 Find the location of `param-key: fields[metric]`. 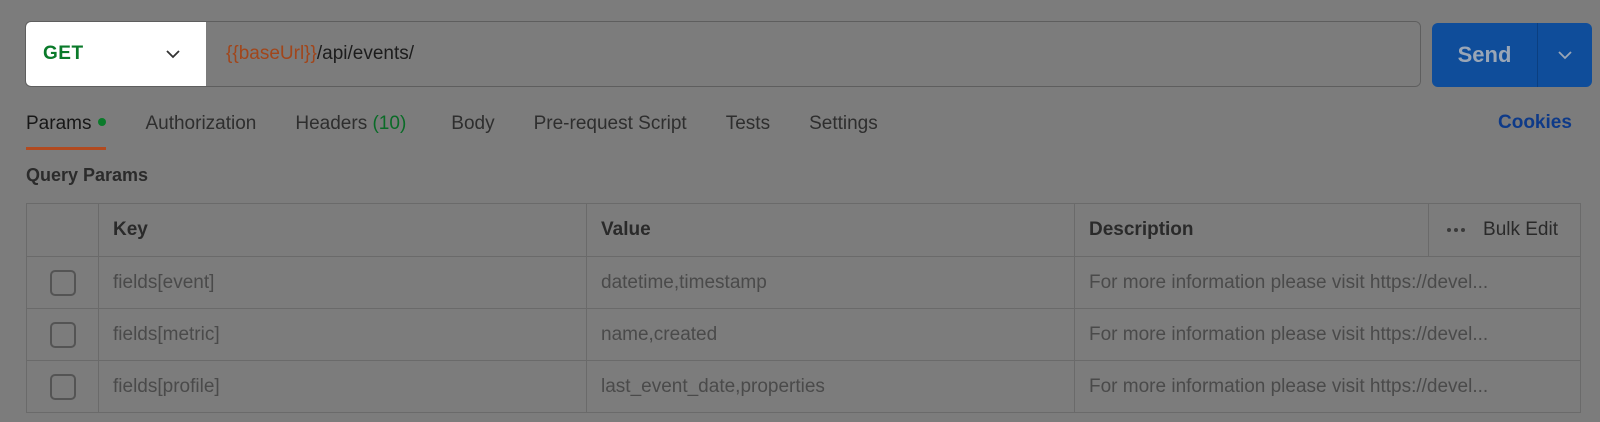

param-key: fields[metric] is located at coordinates (342, 334).